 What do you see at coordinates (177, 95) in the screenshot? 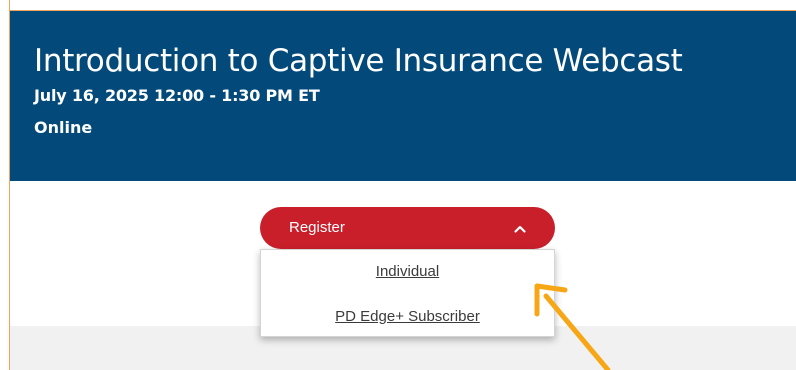
I see `event-date-time: July 16, 2025 12:00 - 1:30 PM ET` at bounding box center [177, 95].